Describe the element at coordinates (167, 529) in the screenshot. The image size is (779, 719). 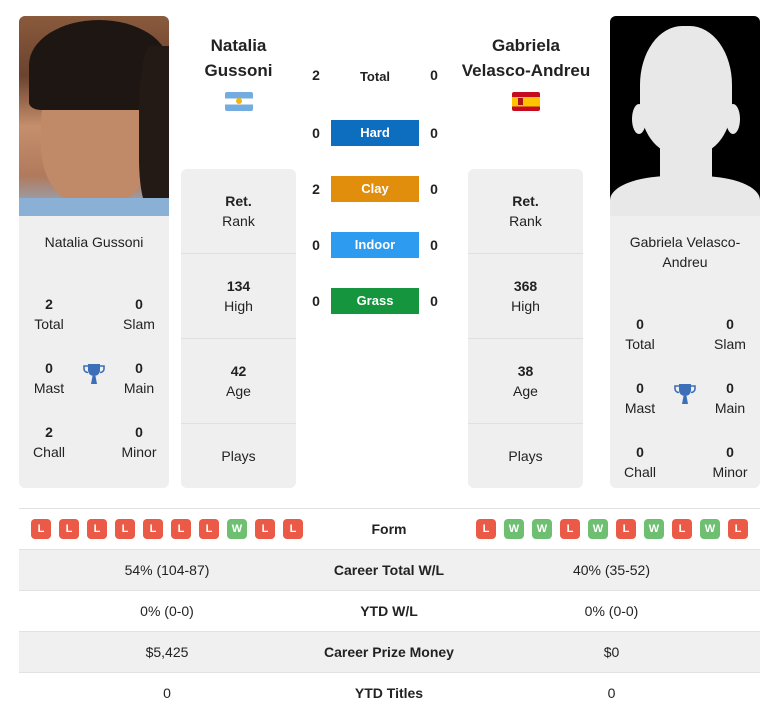
I see `player1-form: LLLLLLLWLL` at that location.